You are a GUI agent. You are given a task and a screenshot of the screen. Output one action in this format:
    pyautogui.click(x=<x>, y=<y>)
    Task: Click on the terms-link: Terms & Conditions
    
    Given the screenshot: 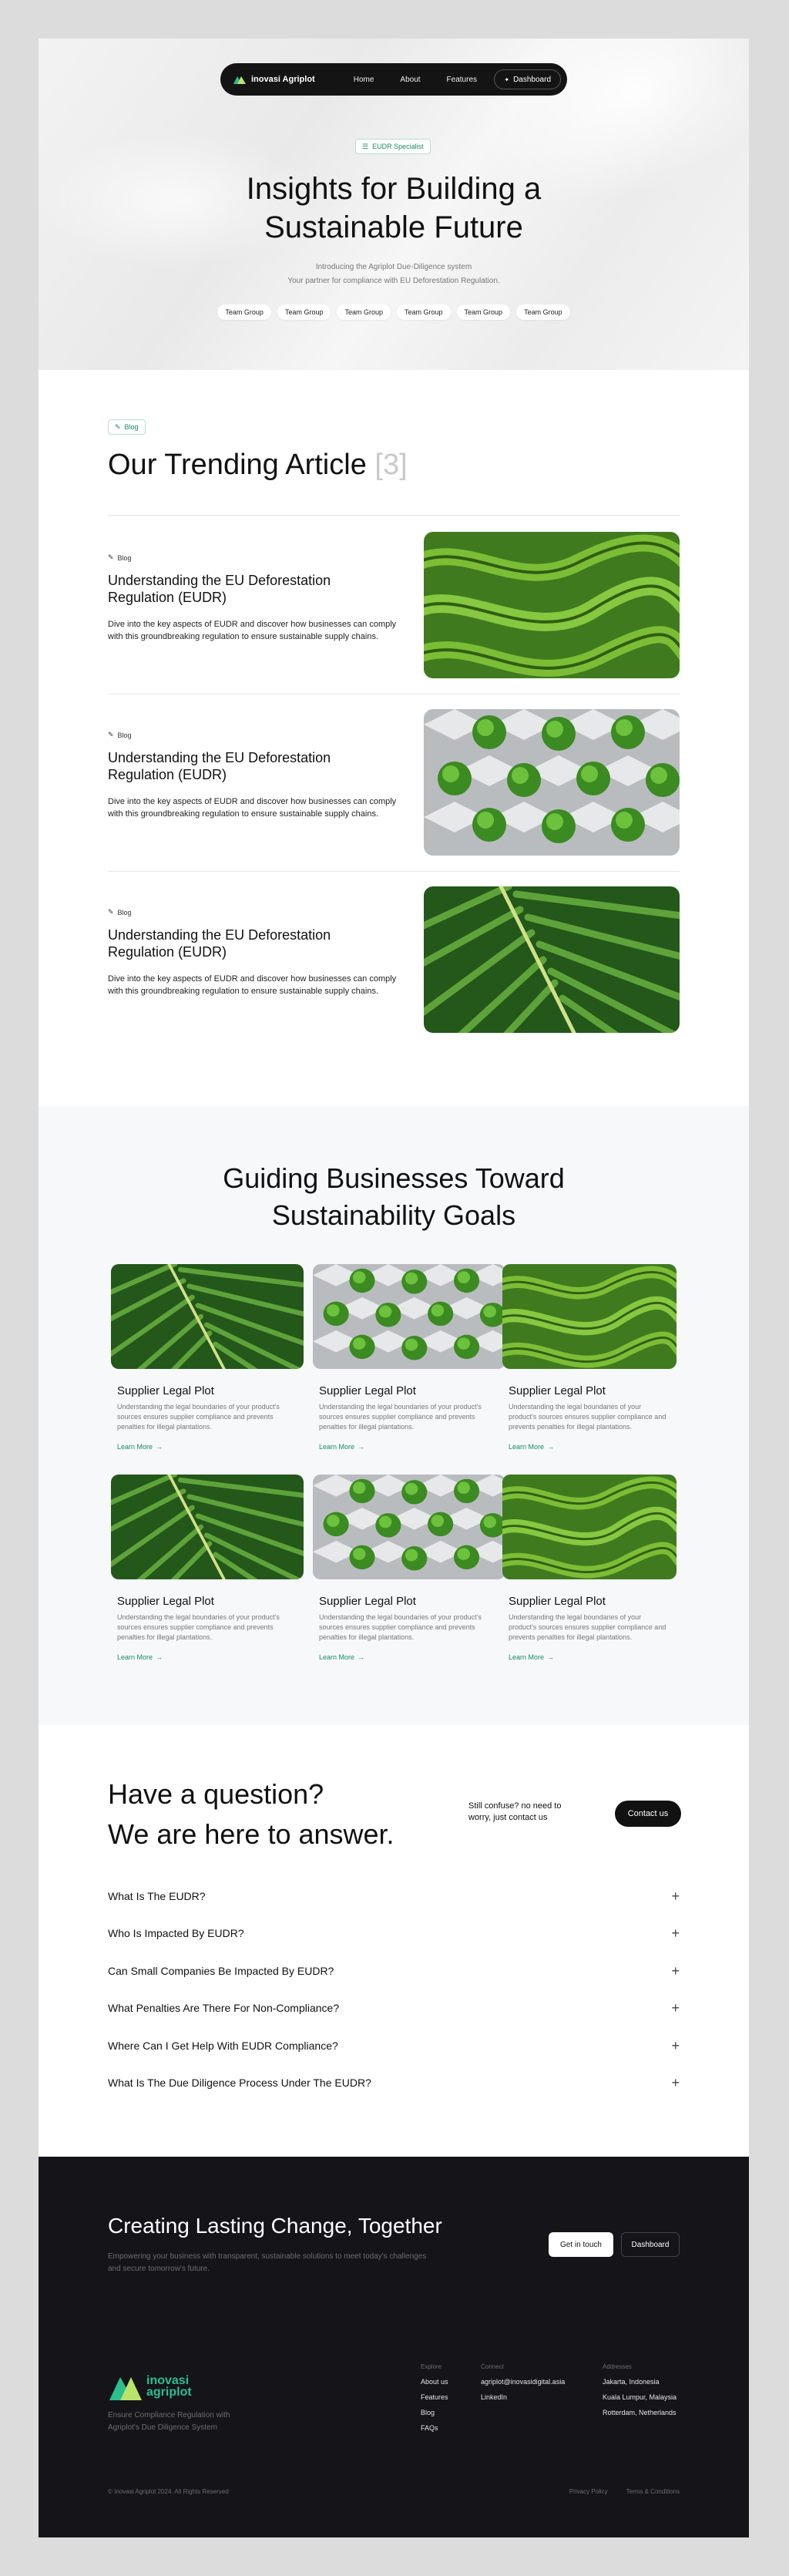 What is the action you would take?
    pyautogui.click(x=653, y=2491)
    